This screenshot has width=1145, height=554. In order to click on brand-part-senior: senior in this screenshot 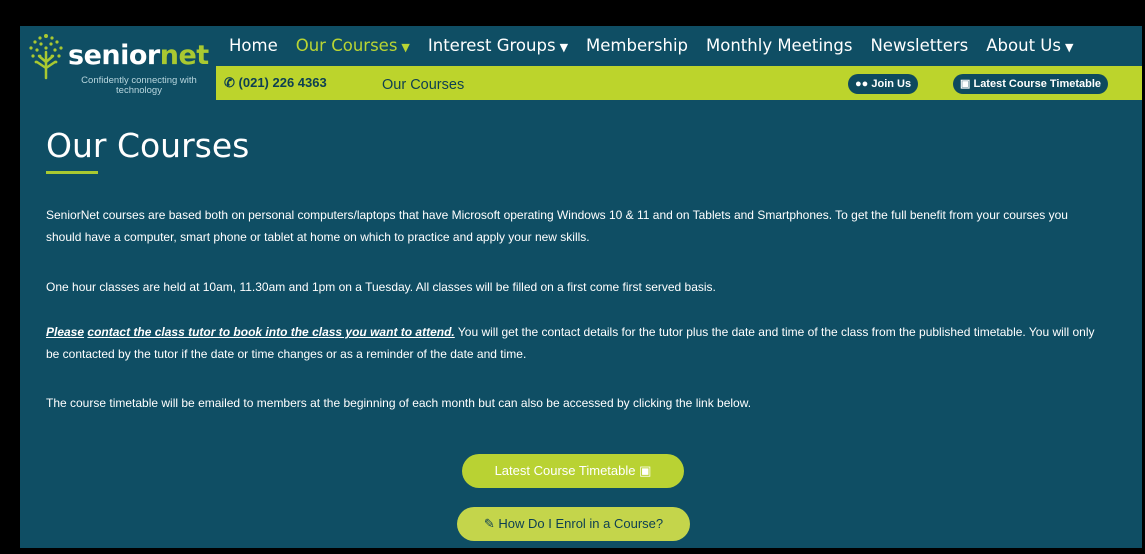, I will do `click(114, 55)`.